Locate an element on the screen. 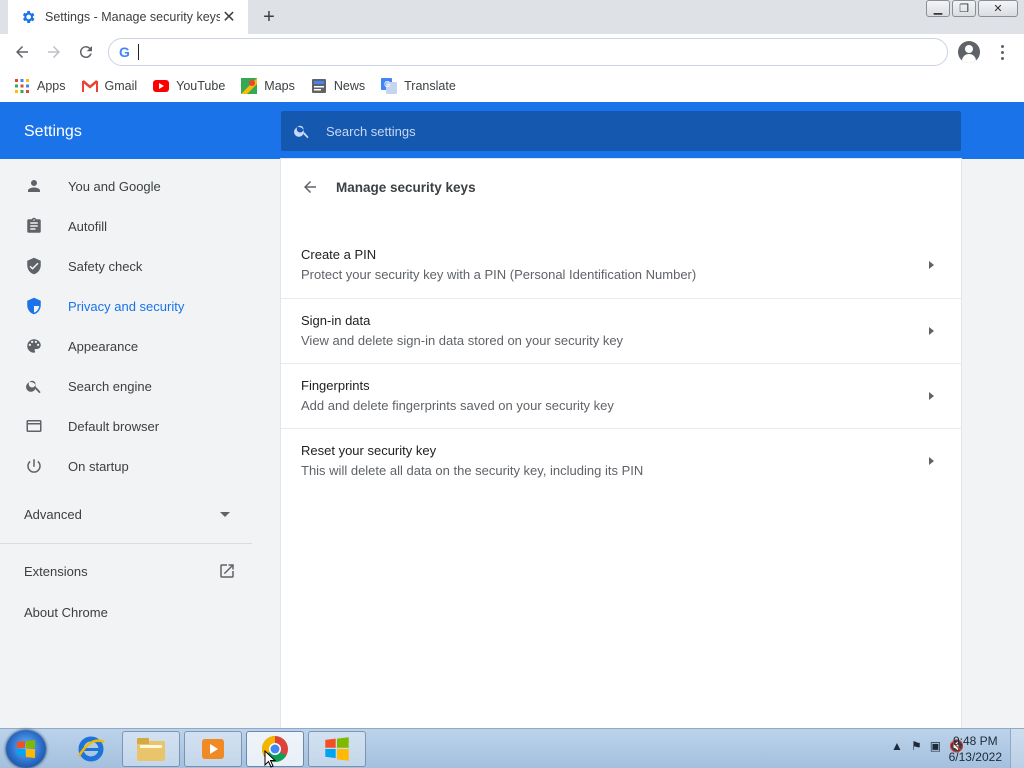 The image size is (1024, 768). taskbar-media-player is located at coordinates (213, 749).